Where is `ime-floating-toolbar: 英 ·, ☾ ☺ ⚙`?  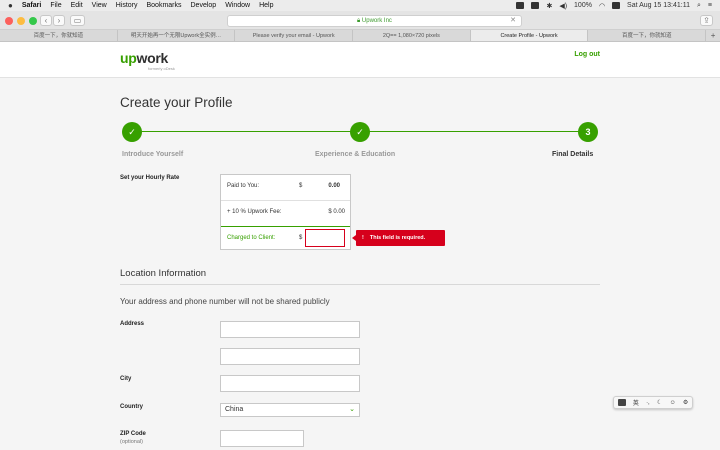 ime-floating-toolbar: 英 ·, ☾ ☺ ⚙ is located at coordinates (653, 402).